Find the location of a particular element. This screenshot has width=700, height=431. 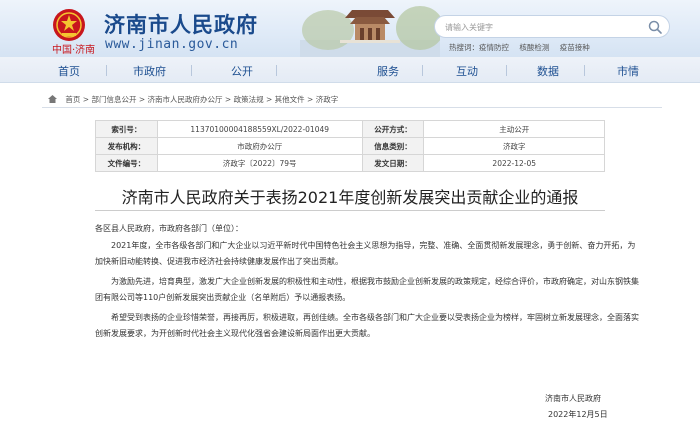

info-category-label: 信息类别： is located at coordinates (393, 146).